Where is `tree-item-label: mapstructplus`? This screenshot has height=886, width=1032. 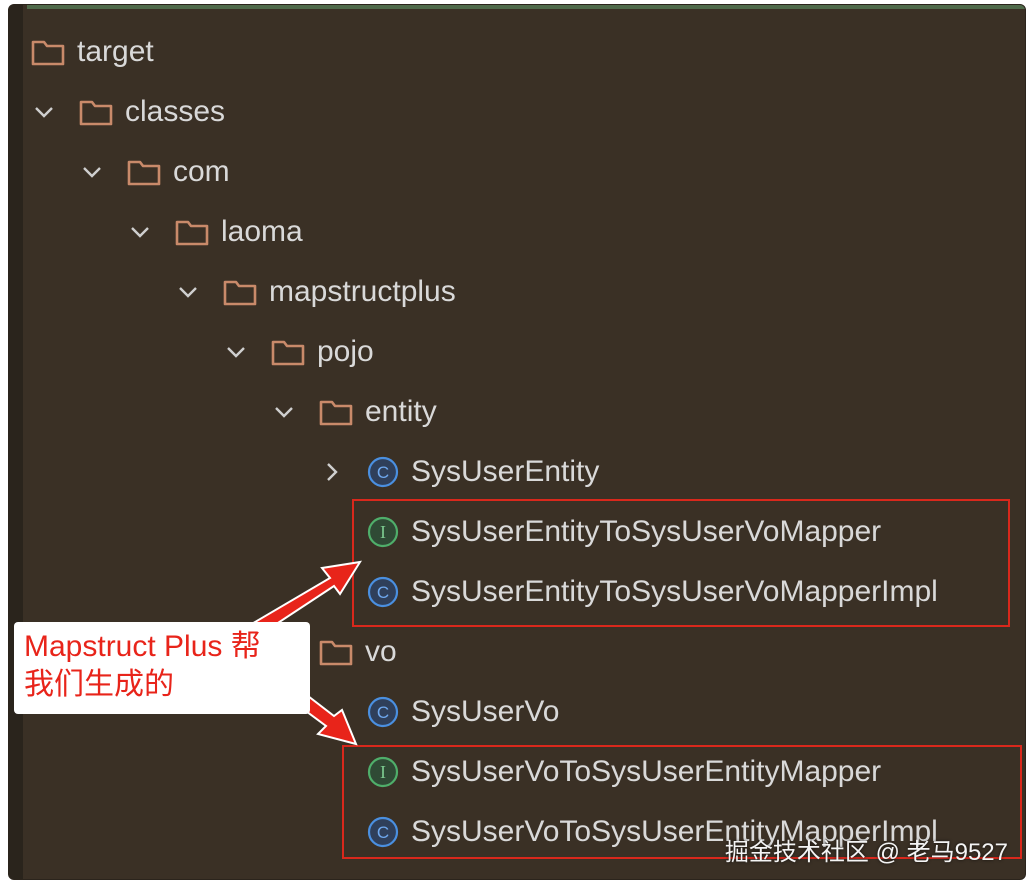
tree-item-label: mapstructplus is located at coordinates (362, 291).